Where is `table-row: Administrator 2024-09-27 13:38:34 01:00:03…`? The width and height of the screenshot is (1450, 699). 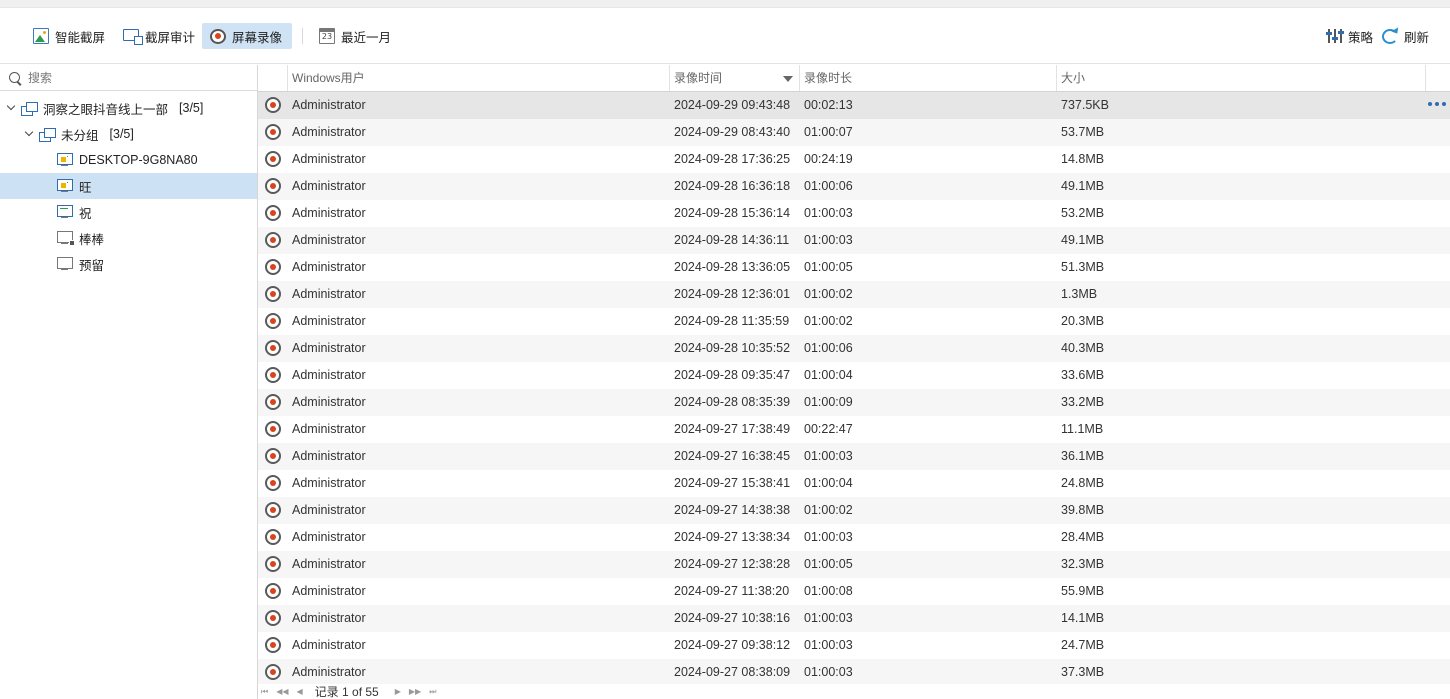 table-row: Administrator 2024-09-27 13:38:34 01:00:03… is located at coordinates (854, 537).